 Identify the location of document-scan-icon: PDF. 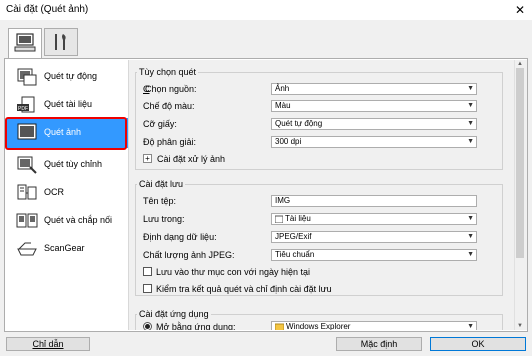
(26, 104).